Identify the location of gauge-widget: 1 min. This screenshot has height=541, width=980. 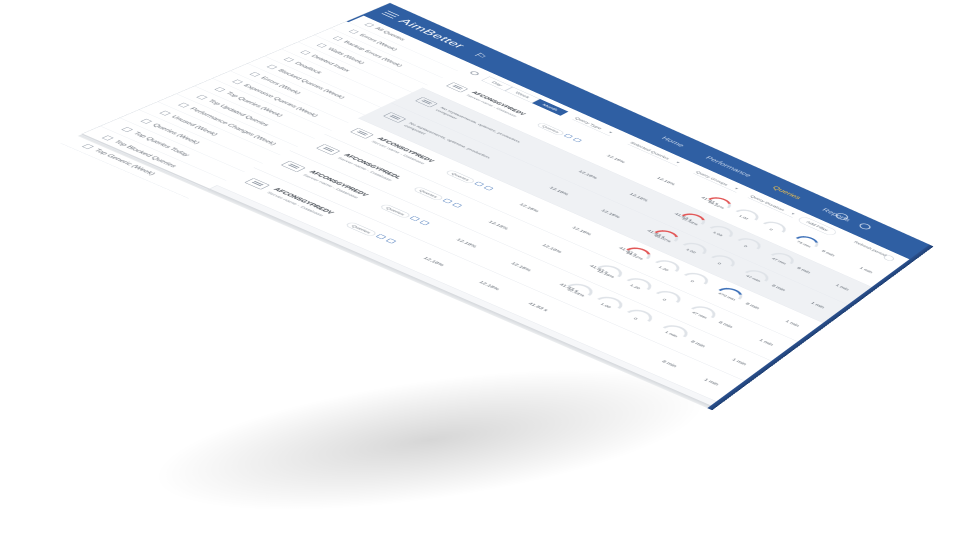
(674, 333).